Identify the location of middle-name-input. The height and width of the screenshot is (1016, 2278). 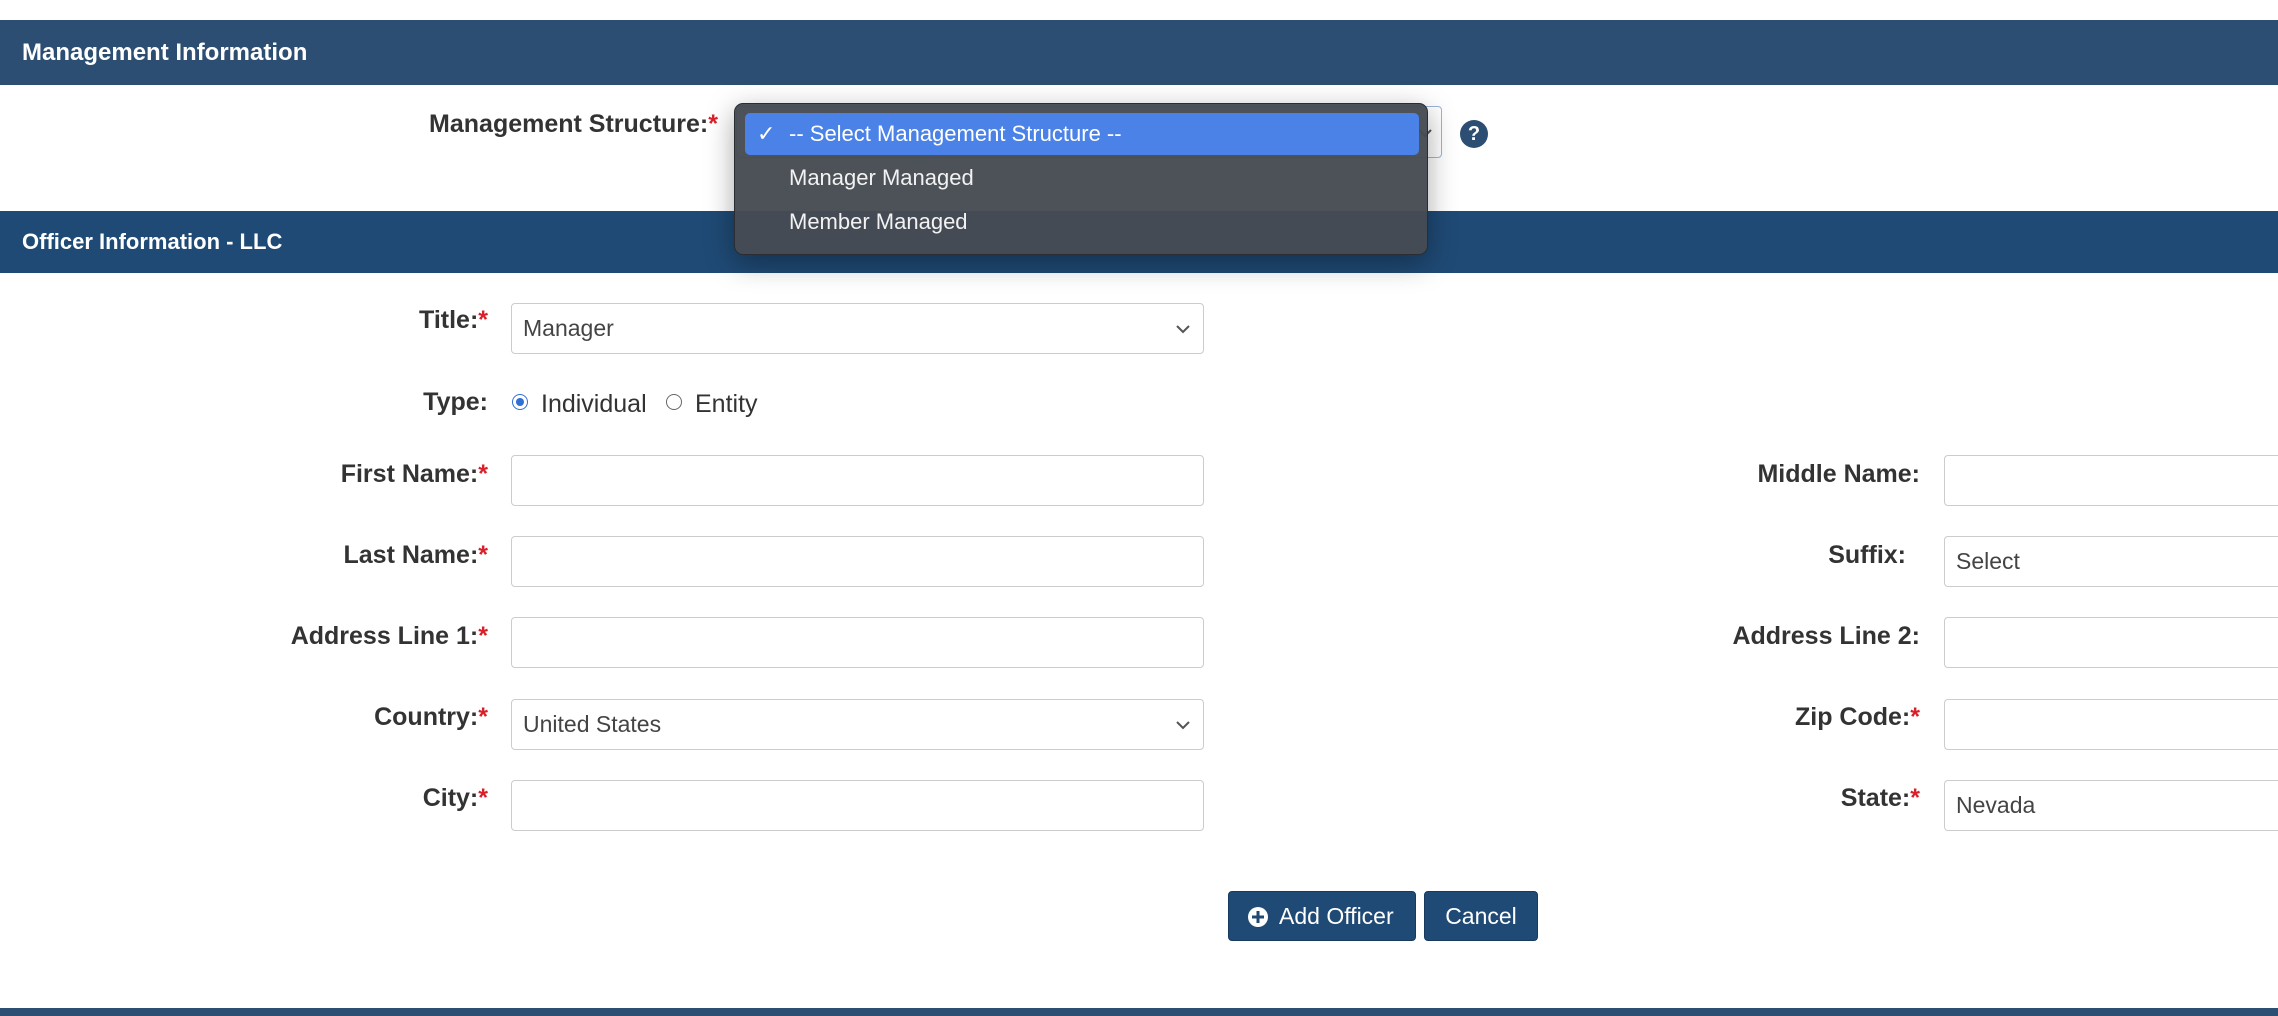
(2111, 480).